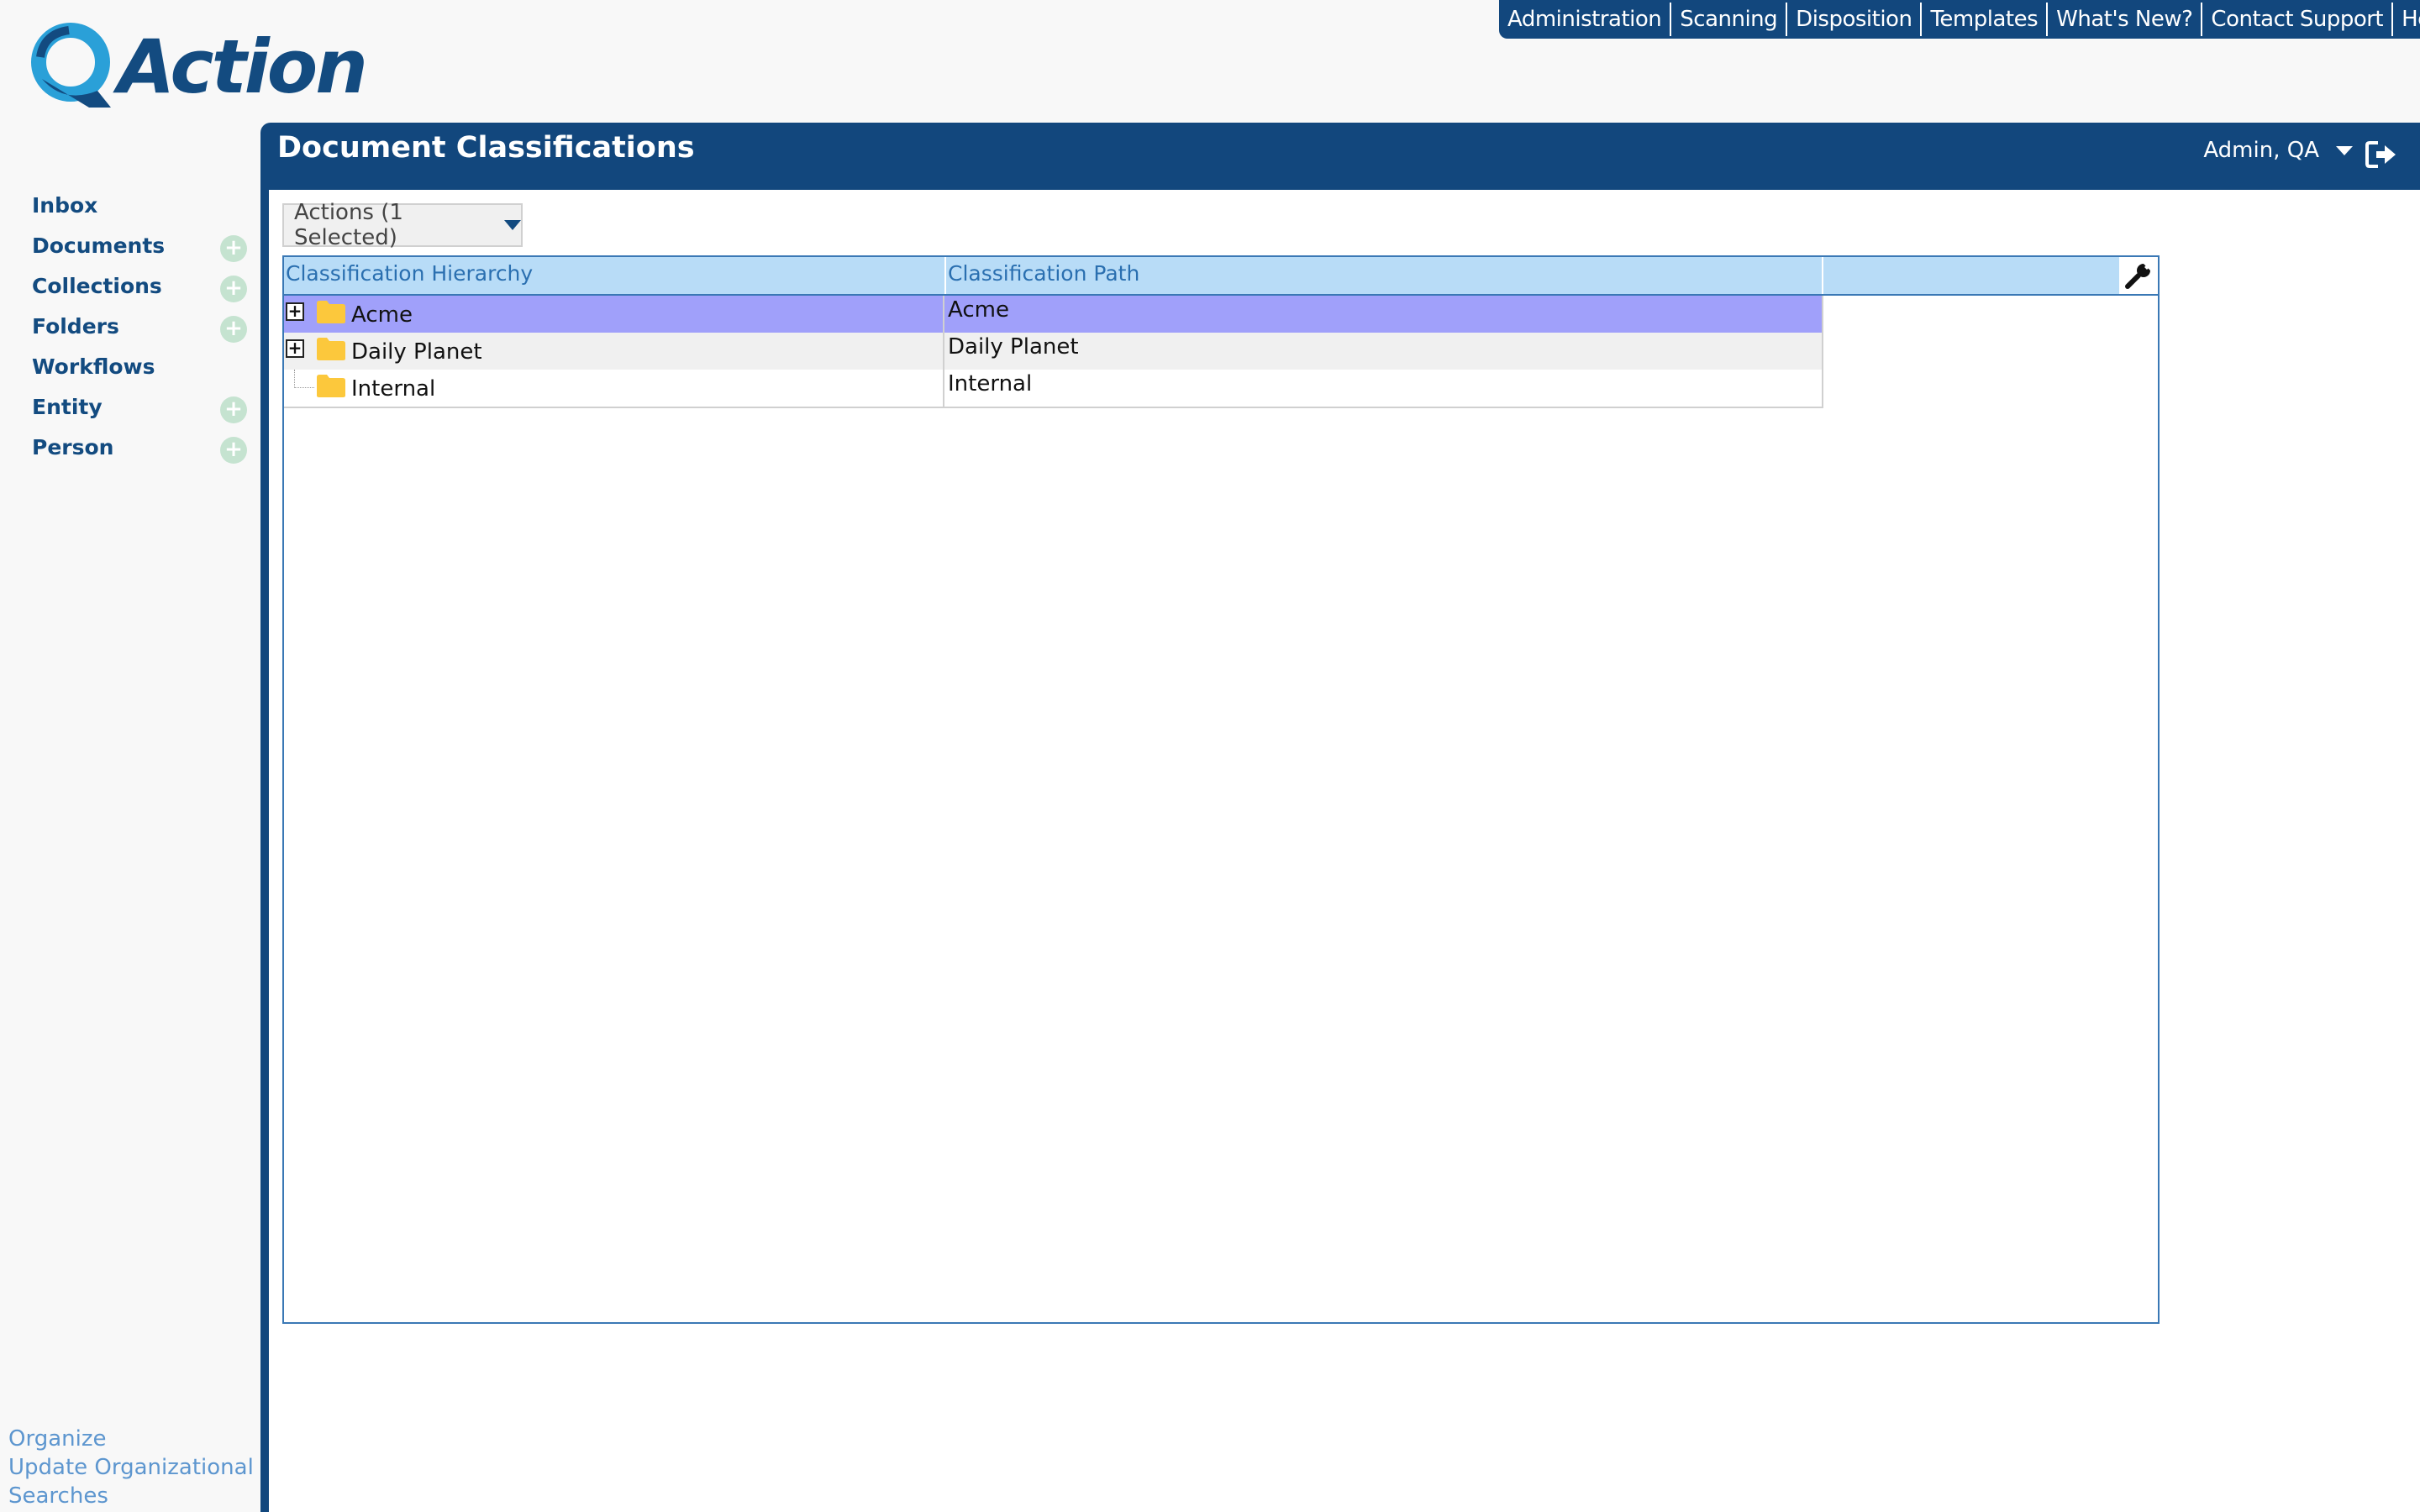 Image resolution: width=2420 pixels, height=1512 pixels. What do you see at coordinates (233, 450) in the screenshot?
I see `add-person-icon: +` at bounding box center [233, 450].